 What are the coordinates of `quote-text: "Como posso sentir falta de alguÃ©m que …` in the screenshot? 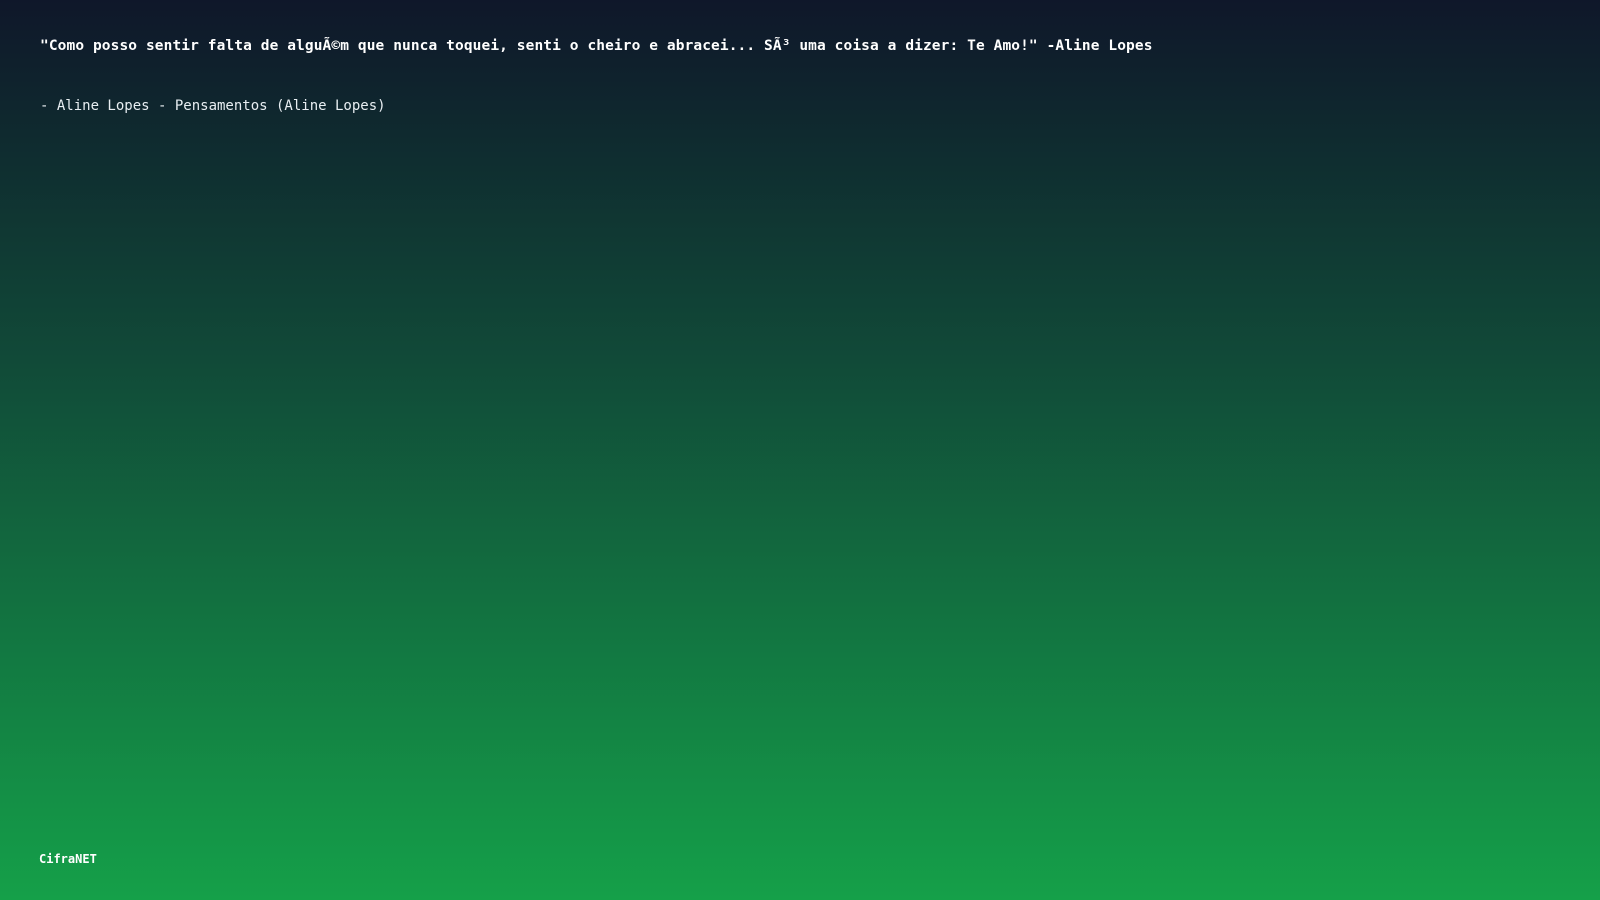 It's located at (596, 46).